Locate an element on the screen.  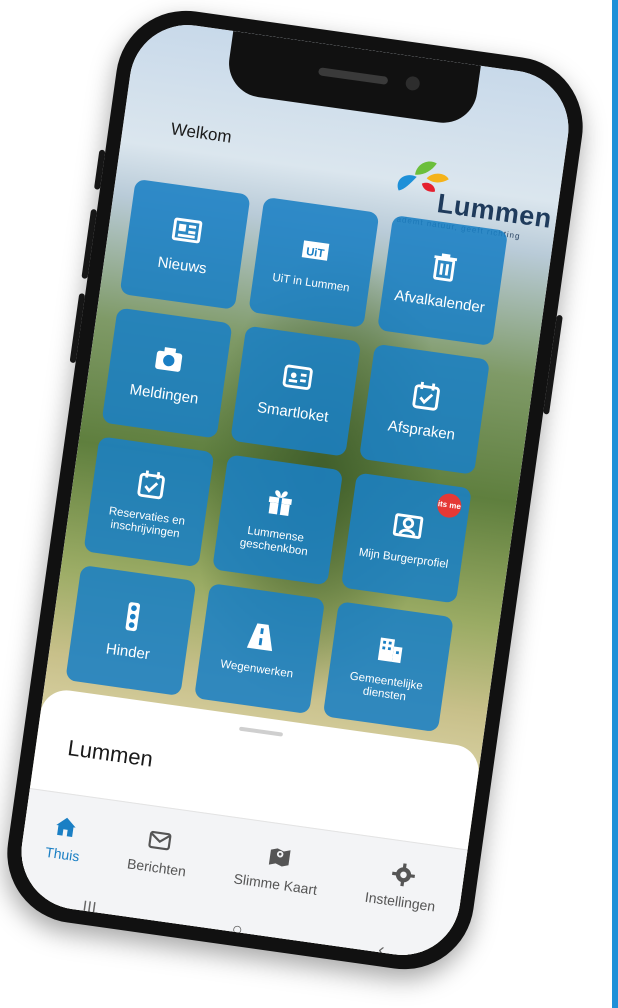
tile-wegenwerken: Wegenwerken is located at coordinates (260, 649).